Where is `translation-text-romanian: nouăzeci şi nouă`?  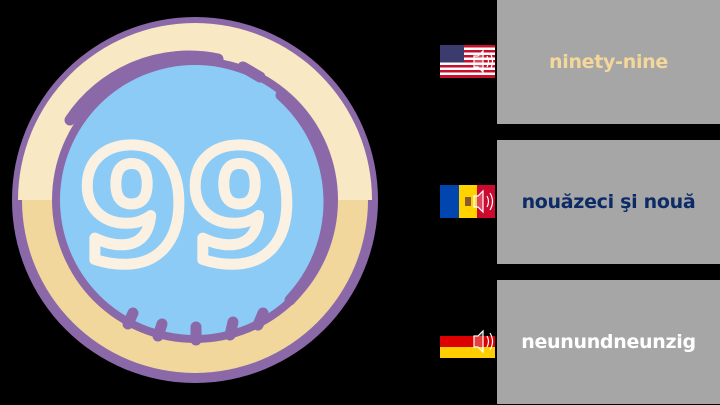
translation-text-romanian: nouăzeci şi nouă is located at coordinates (608, 202).